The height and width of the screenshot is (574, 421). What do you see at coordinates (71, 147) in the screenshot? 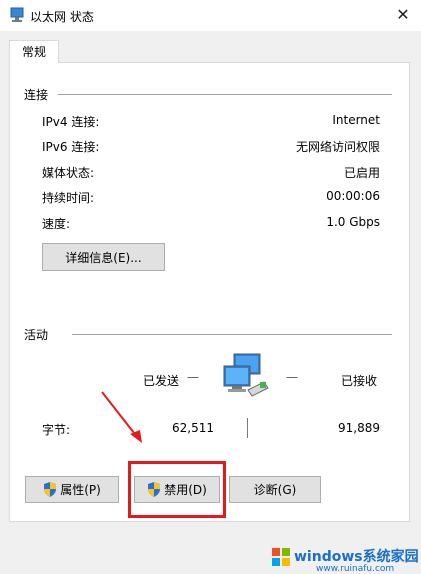
I see `ipv6-label: IPv6 连接:` at bounding box center [71, 147].